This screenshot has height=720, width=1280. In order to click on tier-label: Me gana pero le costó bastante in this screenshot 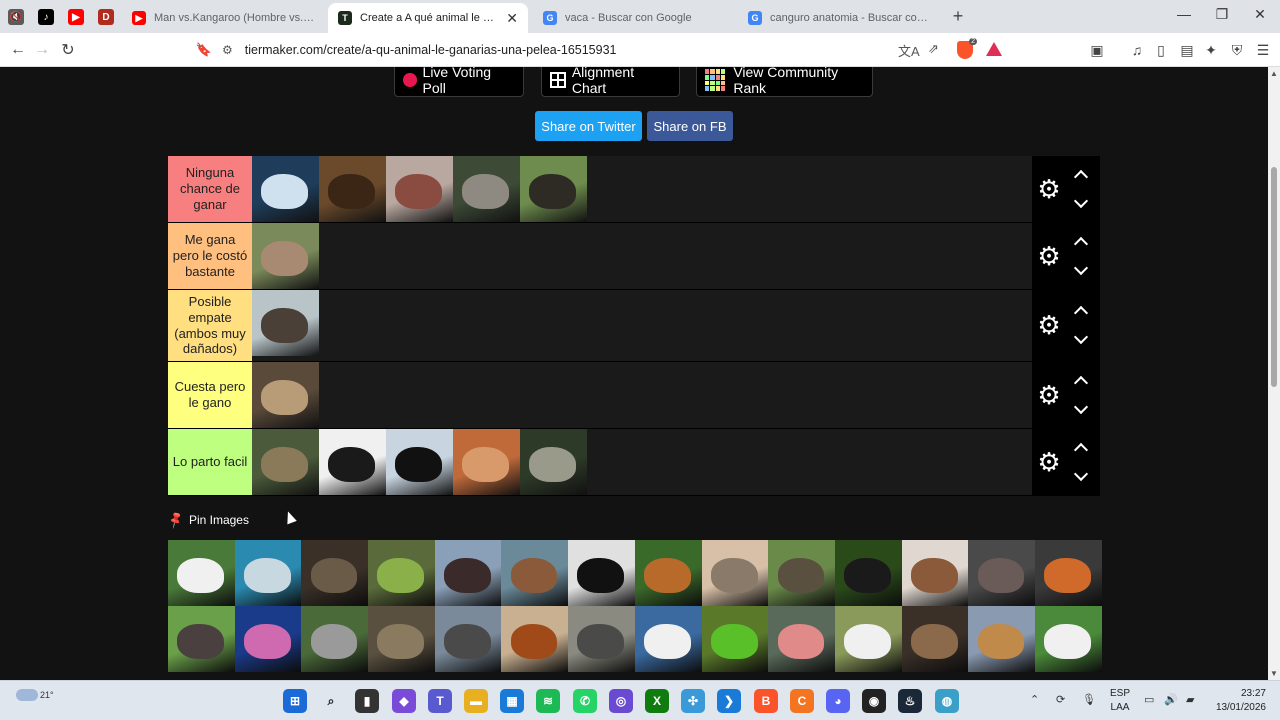, I will do `click(210, 256)`.